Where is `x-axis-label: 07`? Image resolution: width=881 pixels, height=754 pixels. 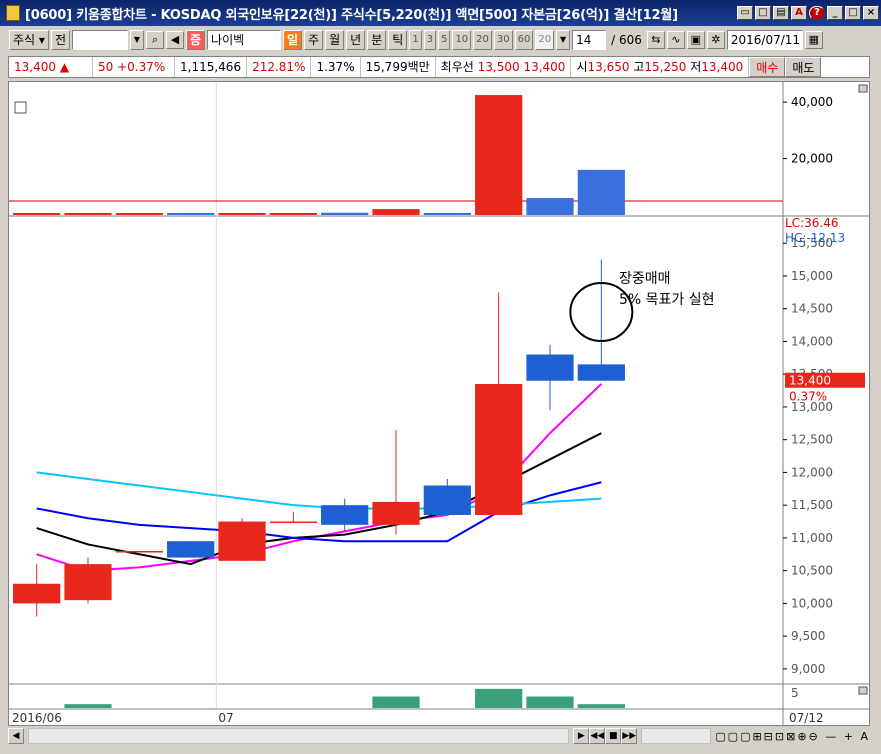 x-axis-label: 07 is located at coordinates (225, 718).